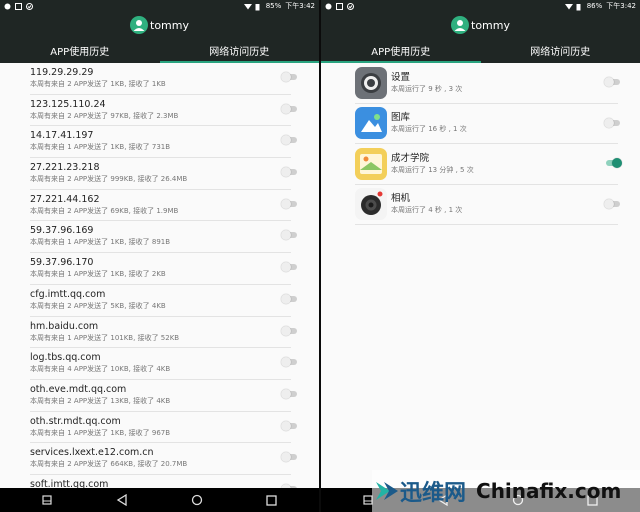 The width and height of the screenshot is (640, 512). What do you see at coordinates (65, 168) in the screenshot?
I see `host-name: 27.221.23.218` at bounding box center [65, 168].